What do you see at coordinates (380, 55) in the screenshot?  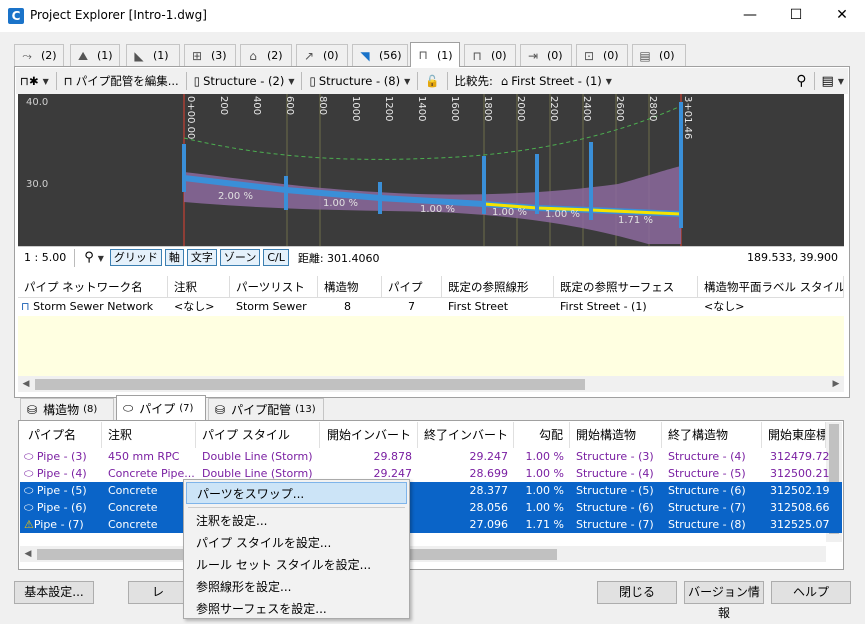 I see `tab-assemblies: ◥ (56)` at bounding box center [380, 55].